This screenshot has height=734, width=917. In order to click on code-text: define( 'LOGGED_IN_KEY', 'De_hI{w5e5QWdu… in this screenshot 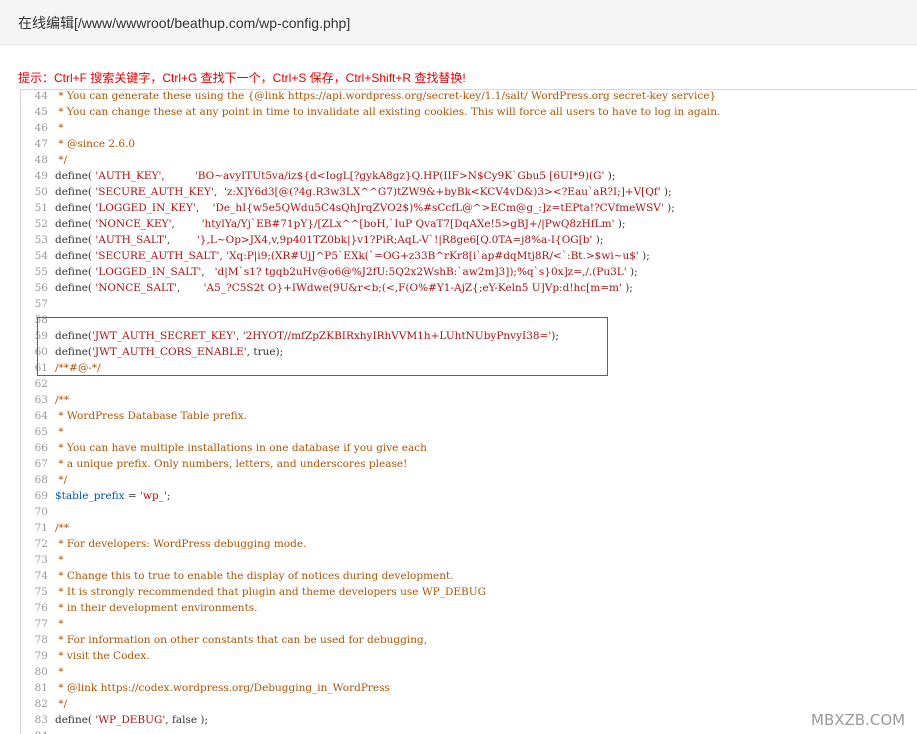, I will do `click(365, 208)`.